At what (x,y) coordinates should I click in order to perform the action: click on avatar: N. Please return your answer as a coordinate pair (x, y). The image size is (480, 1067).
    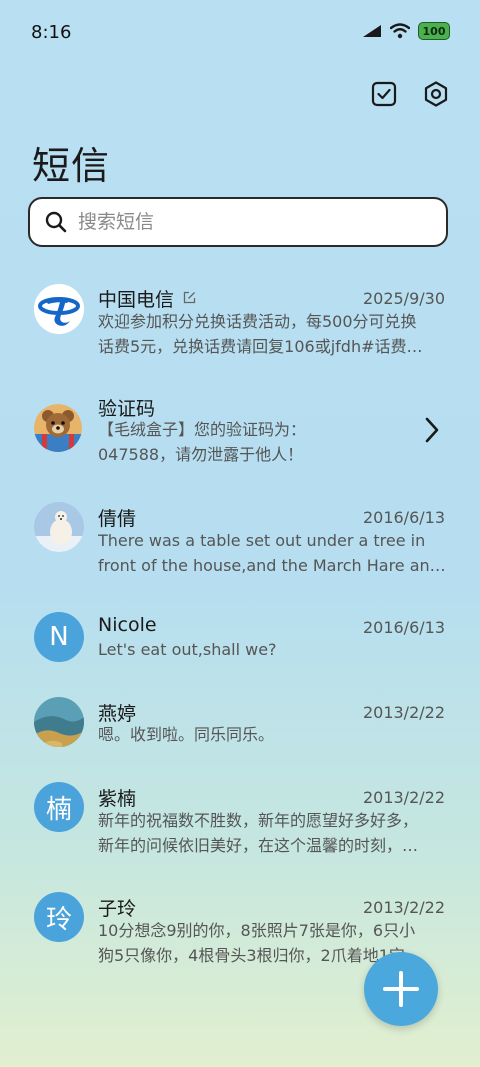
    Looking at the image, I should click on (59, 637).